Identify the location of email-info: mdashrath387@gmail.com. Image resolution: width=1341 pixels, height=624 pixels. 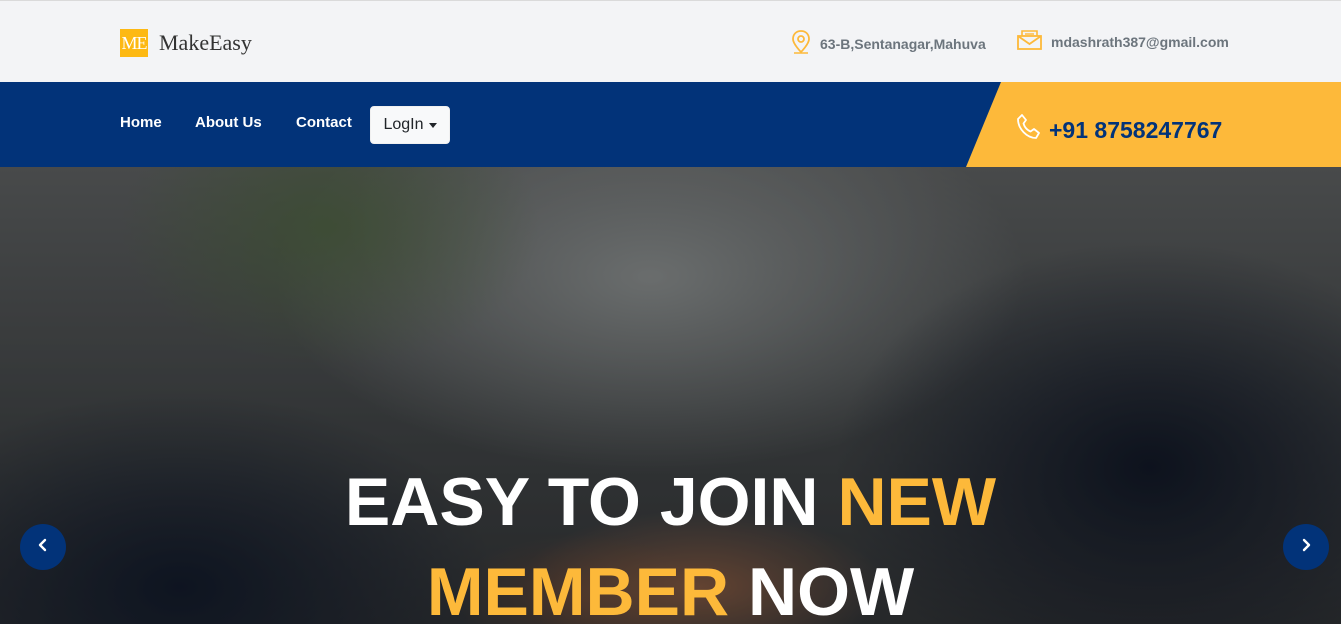
(1122, 41).